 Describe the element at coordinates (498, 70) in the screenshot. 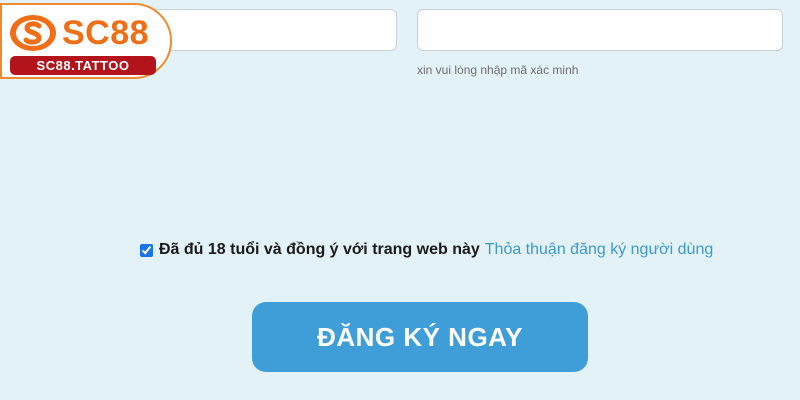

I see `captcha-hint: xin vui lòng nhập mã xác minh` at that location.